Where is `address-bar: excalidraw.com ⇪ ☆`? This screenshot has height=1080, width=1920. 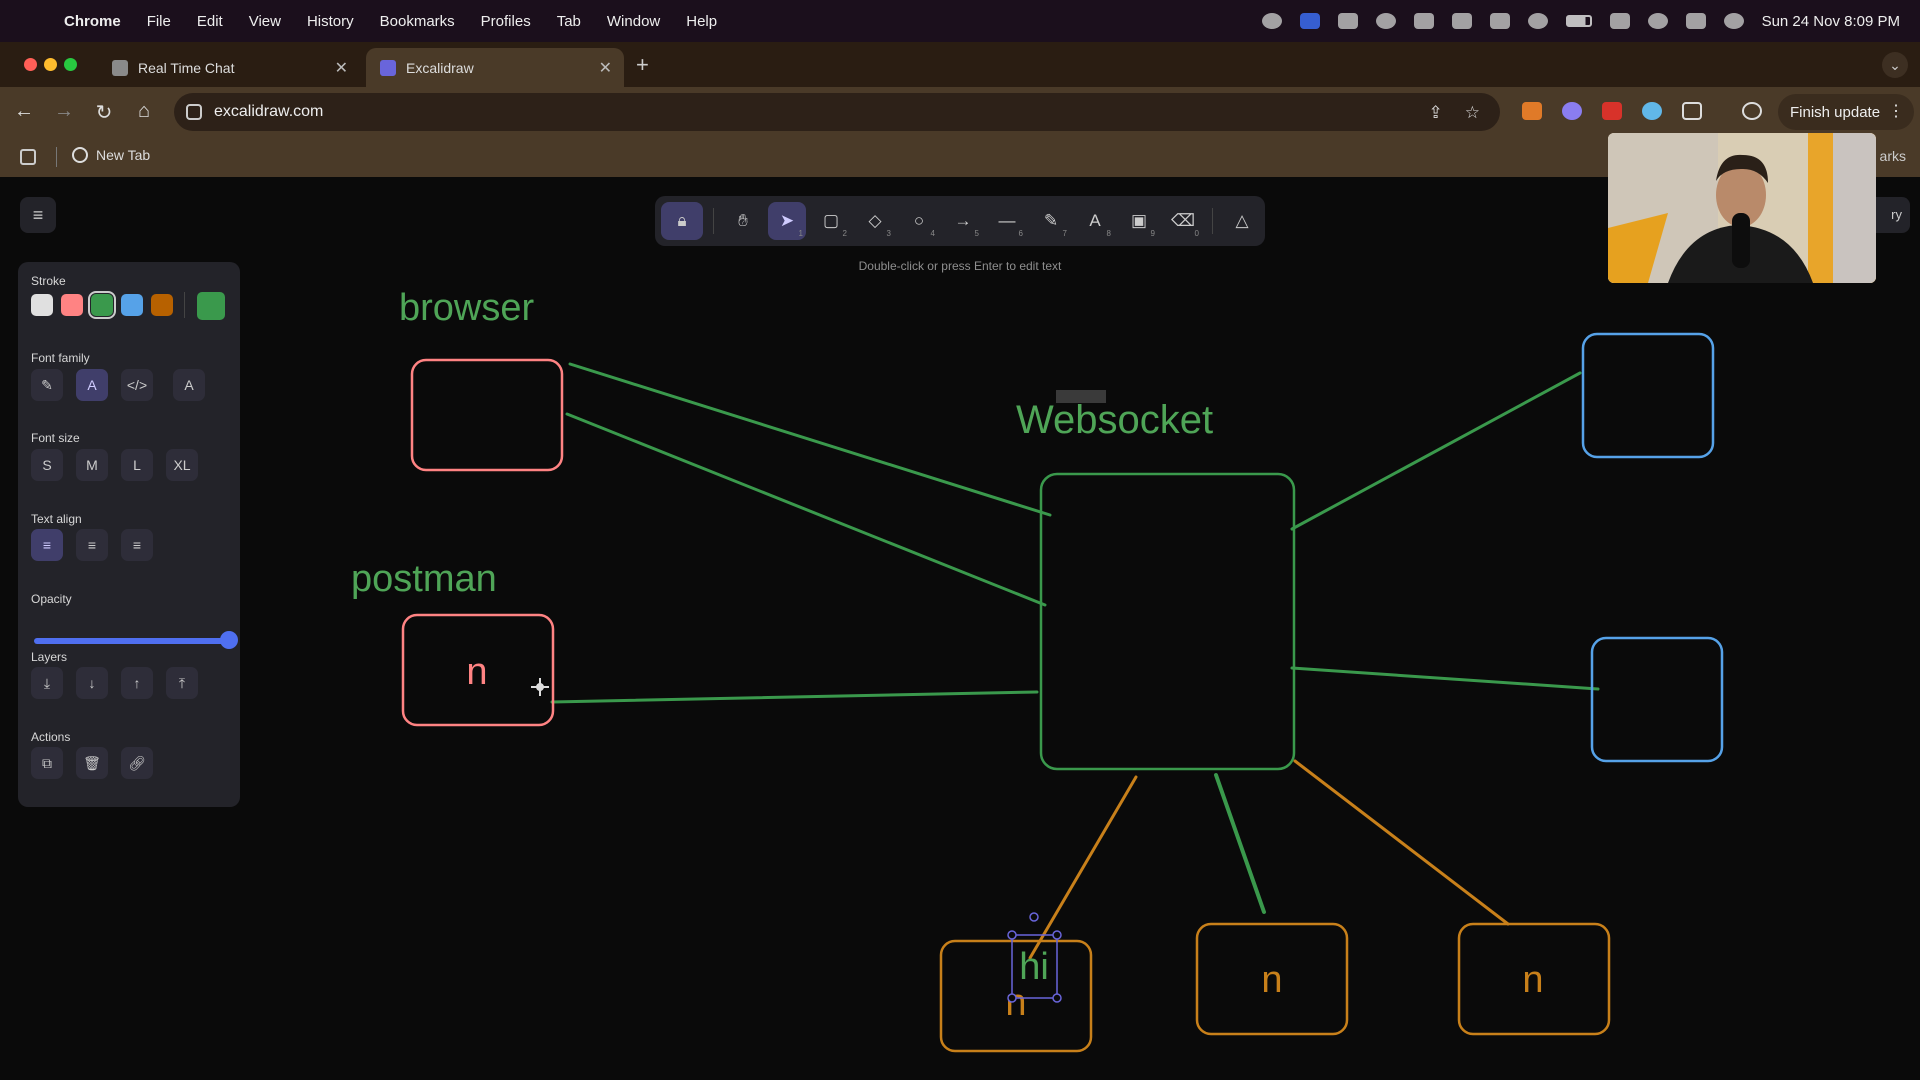 address-bar: excalidraw.com ⇪ ☆ is located at coordinates (837, 112).